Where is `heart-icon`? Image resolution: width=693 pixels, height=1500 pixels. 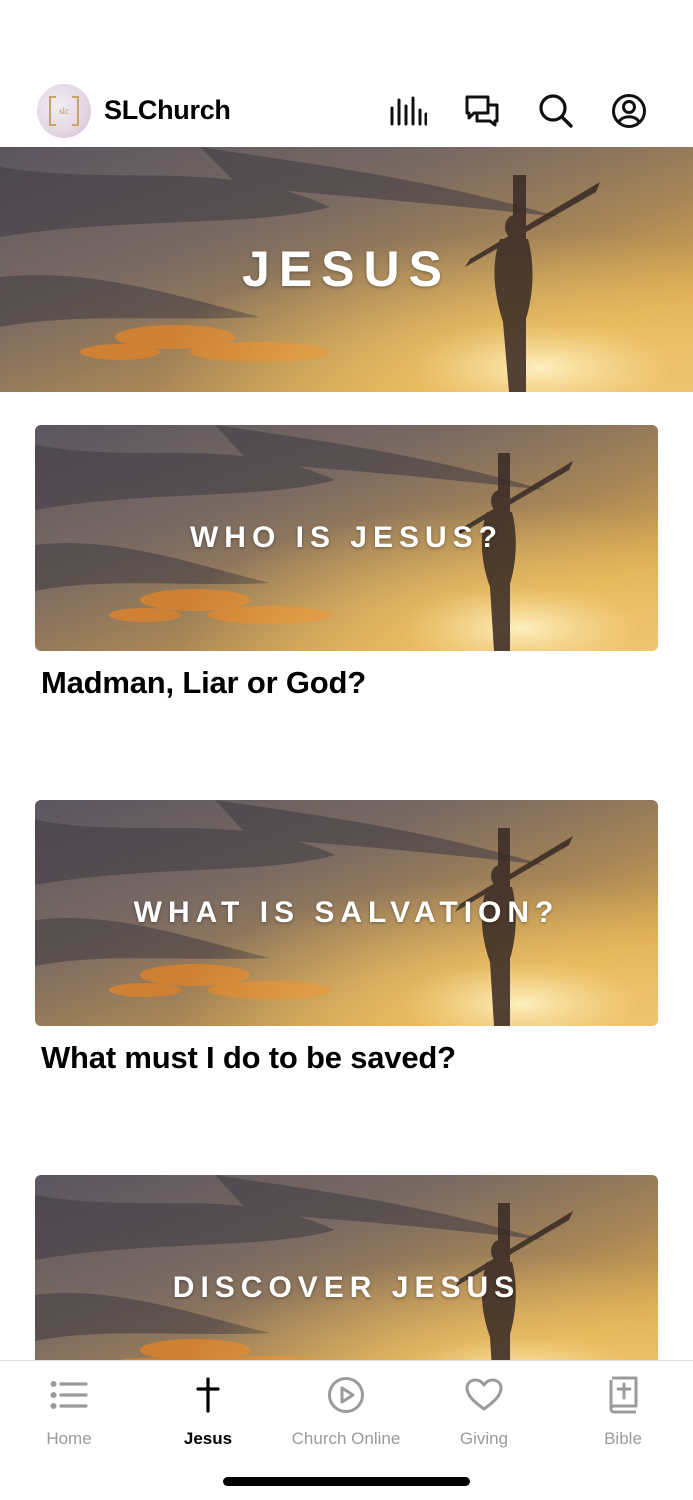
heart-icon is located at coordinates (484, 1395).